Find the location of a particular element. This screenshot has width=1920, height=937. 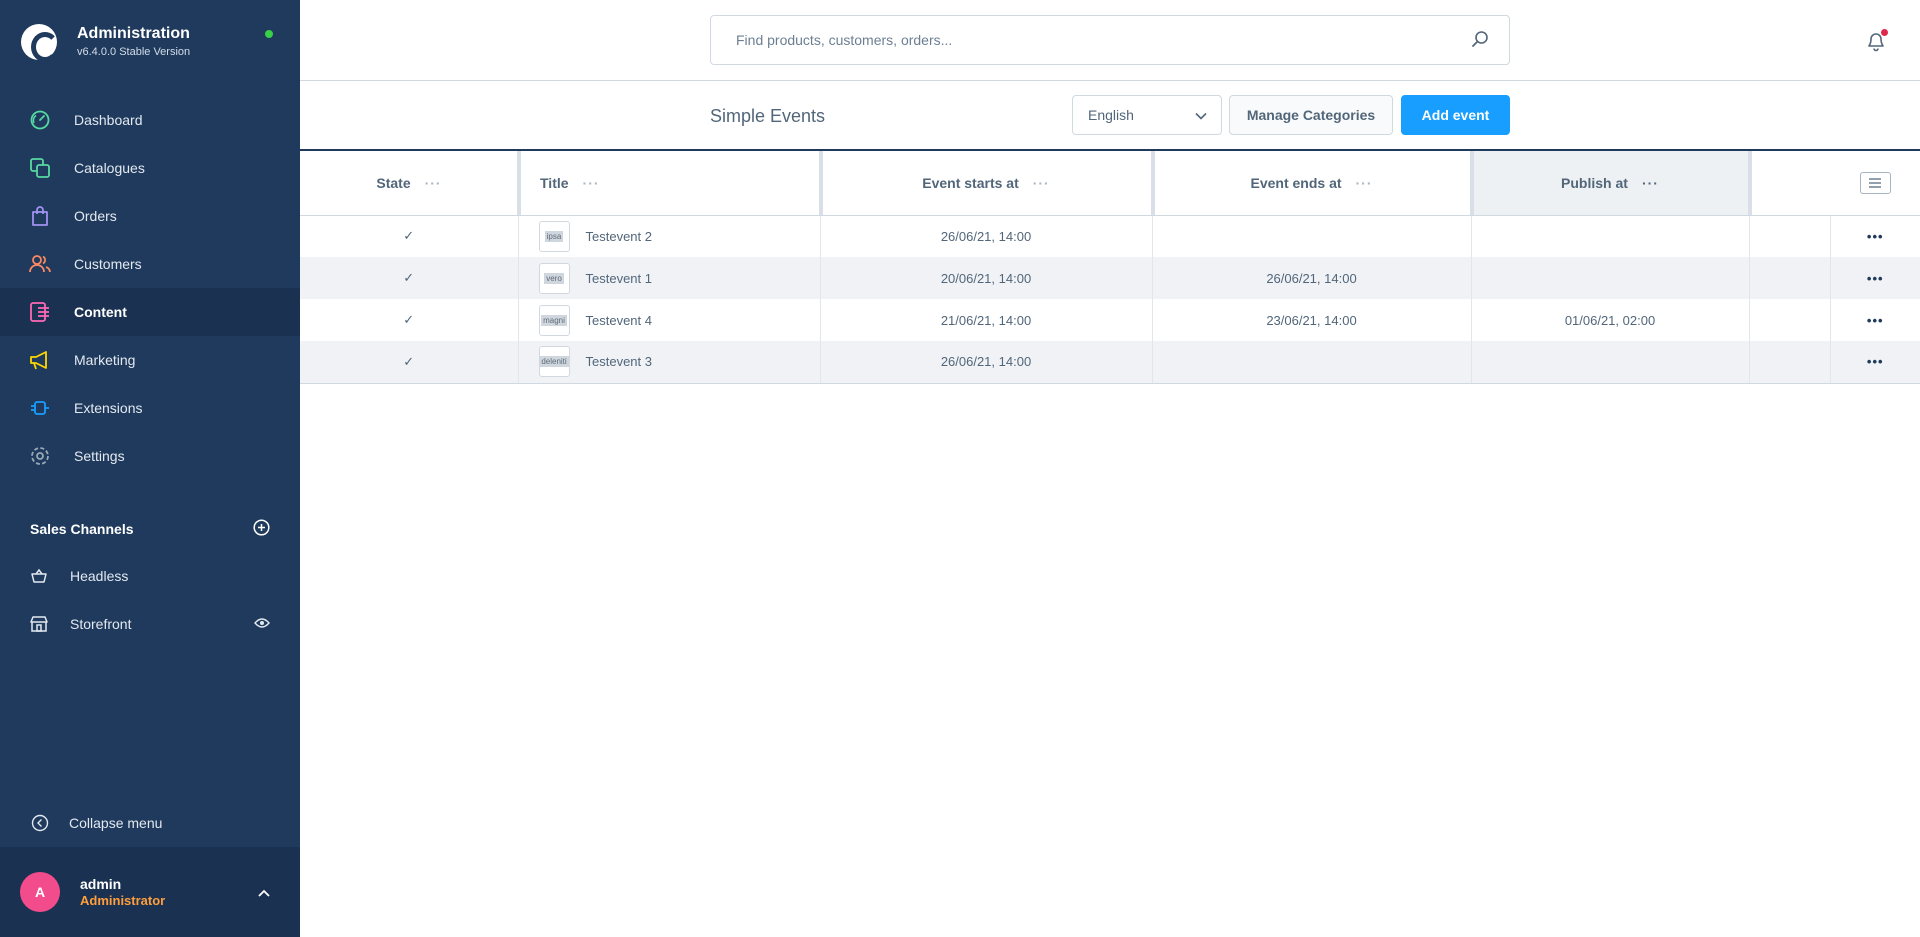

language-value: English is located at coordinates (1111, 115).